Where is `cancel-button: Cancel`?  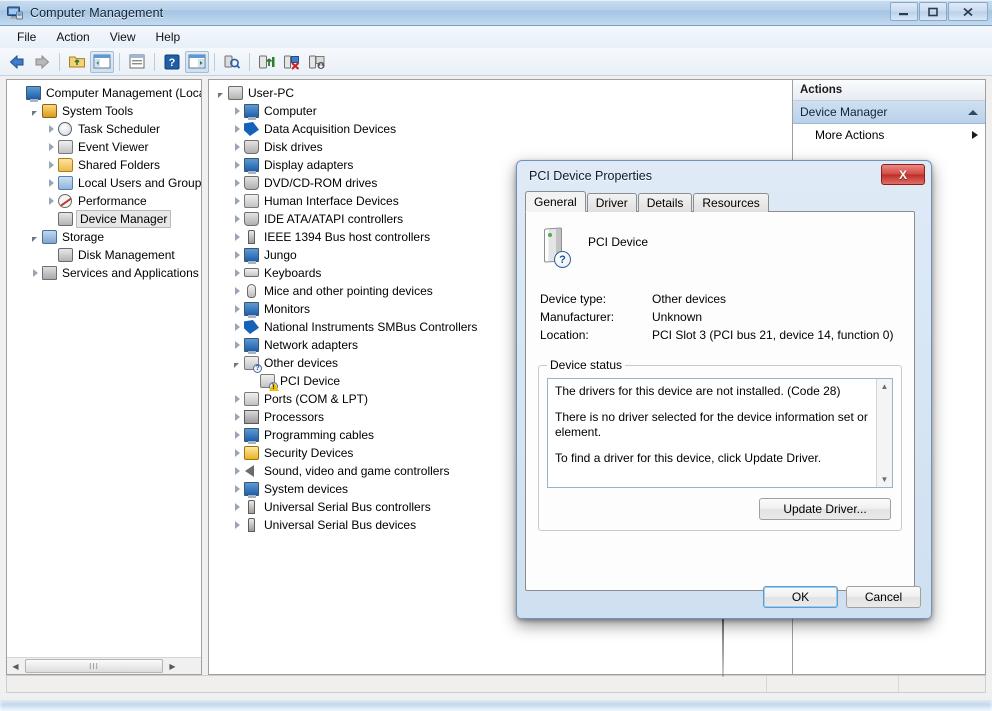
cancel-button: Cancel is located at coordinates (883, 597).